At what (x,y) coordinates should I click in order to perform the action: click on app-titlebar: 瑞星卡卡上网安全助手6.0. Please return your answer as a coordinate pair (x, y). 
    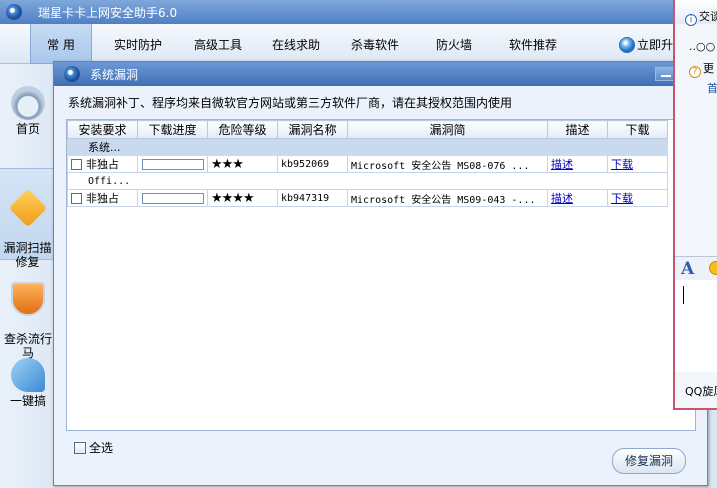
    Looking at the image, I should click on (340, 12).